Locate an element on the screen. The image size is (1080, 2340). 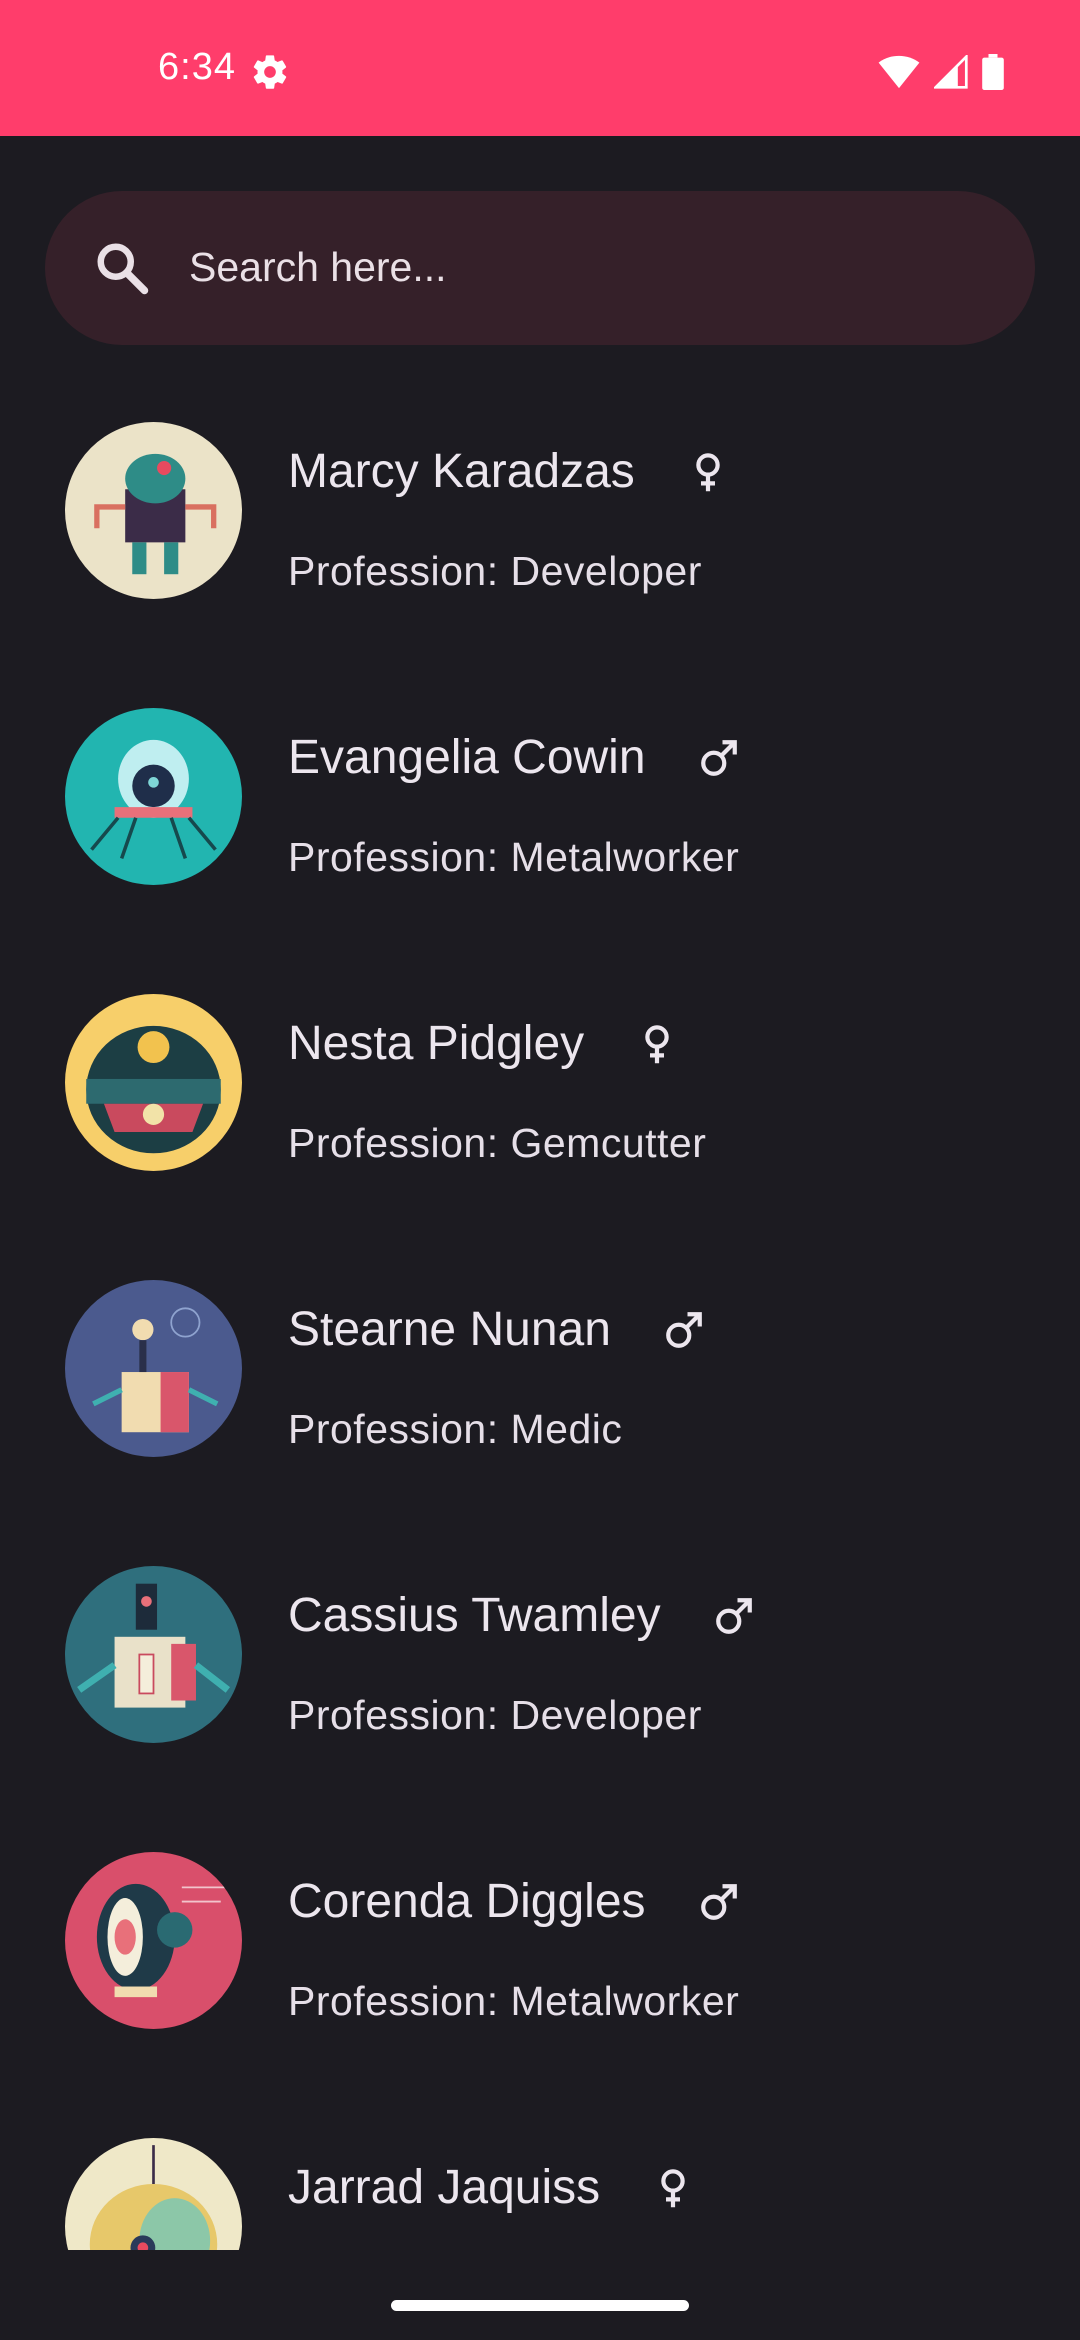
character-name: Jarrad Jaquiss is located at coordinates (491, 2188).